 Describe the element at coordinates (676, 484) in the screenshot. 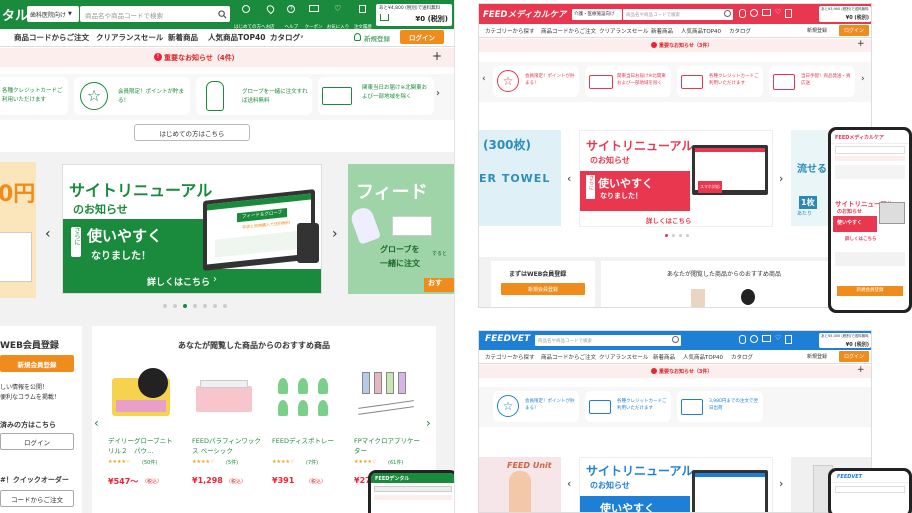

I see `hero-banner: サイトリニューアル のお知らせ 使いやすく` at that location.